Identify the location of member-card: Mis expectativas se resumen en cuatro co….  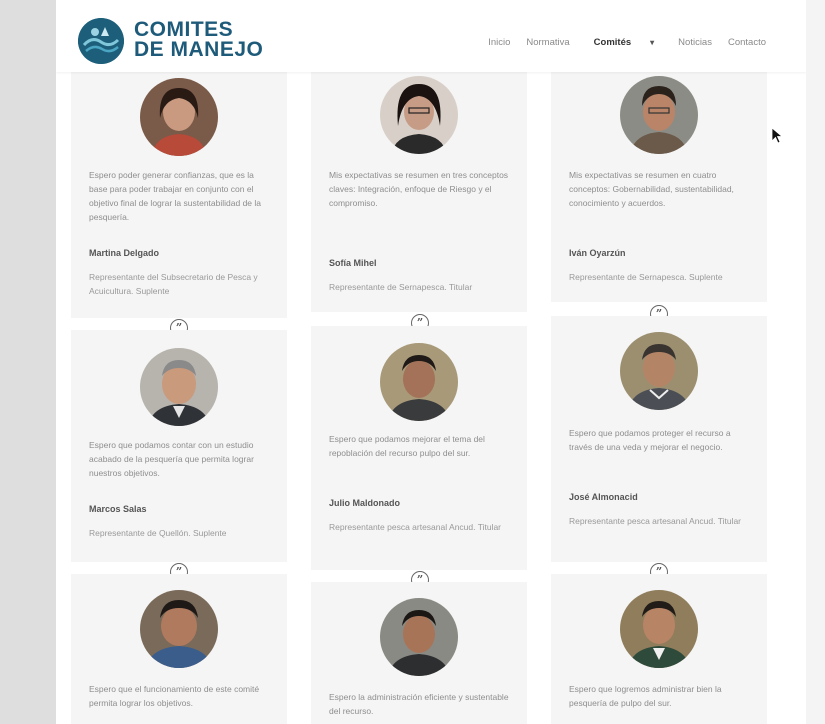
(659, 187).